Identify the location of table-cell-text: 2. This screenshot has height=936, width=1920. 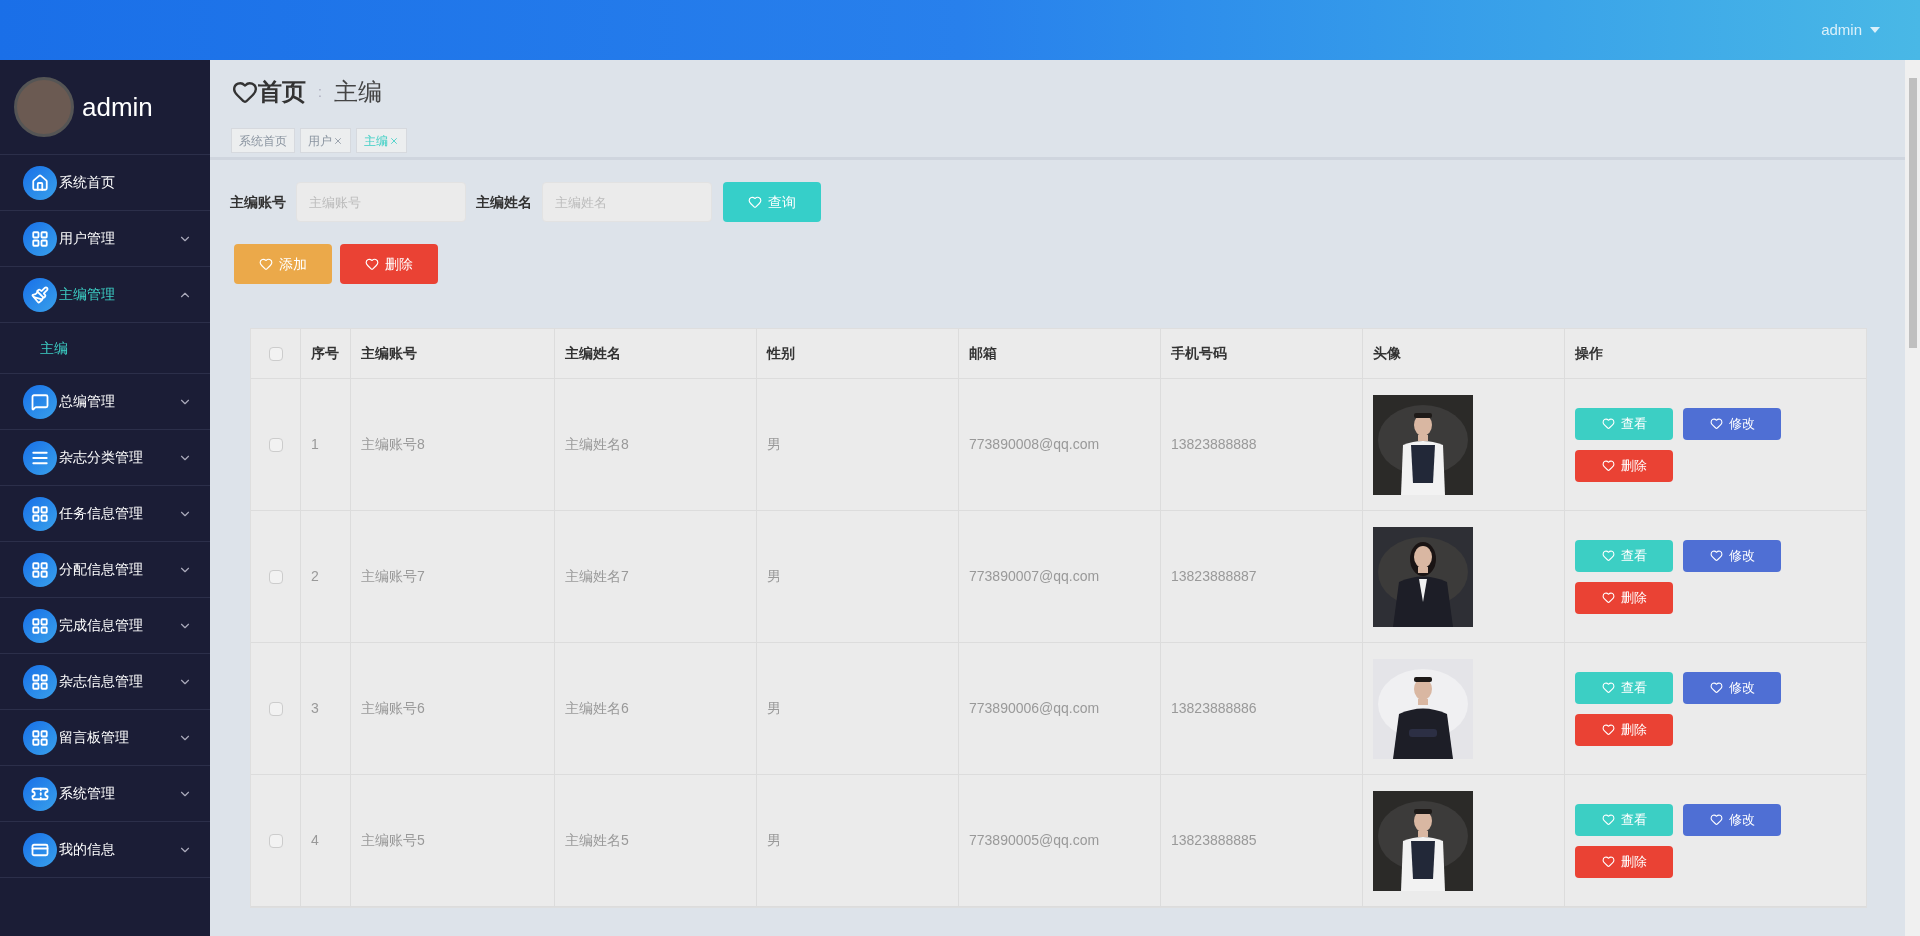
(315, 576).